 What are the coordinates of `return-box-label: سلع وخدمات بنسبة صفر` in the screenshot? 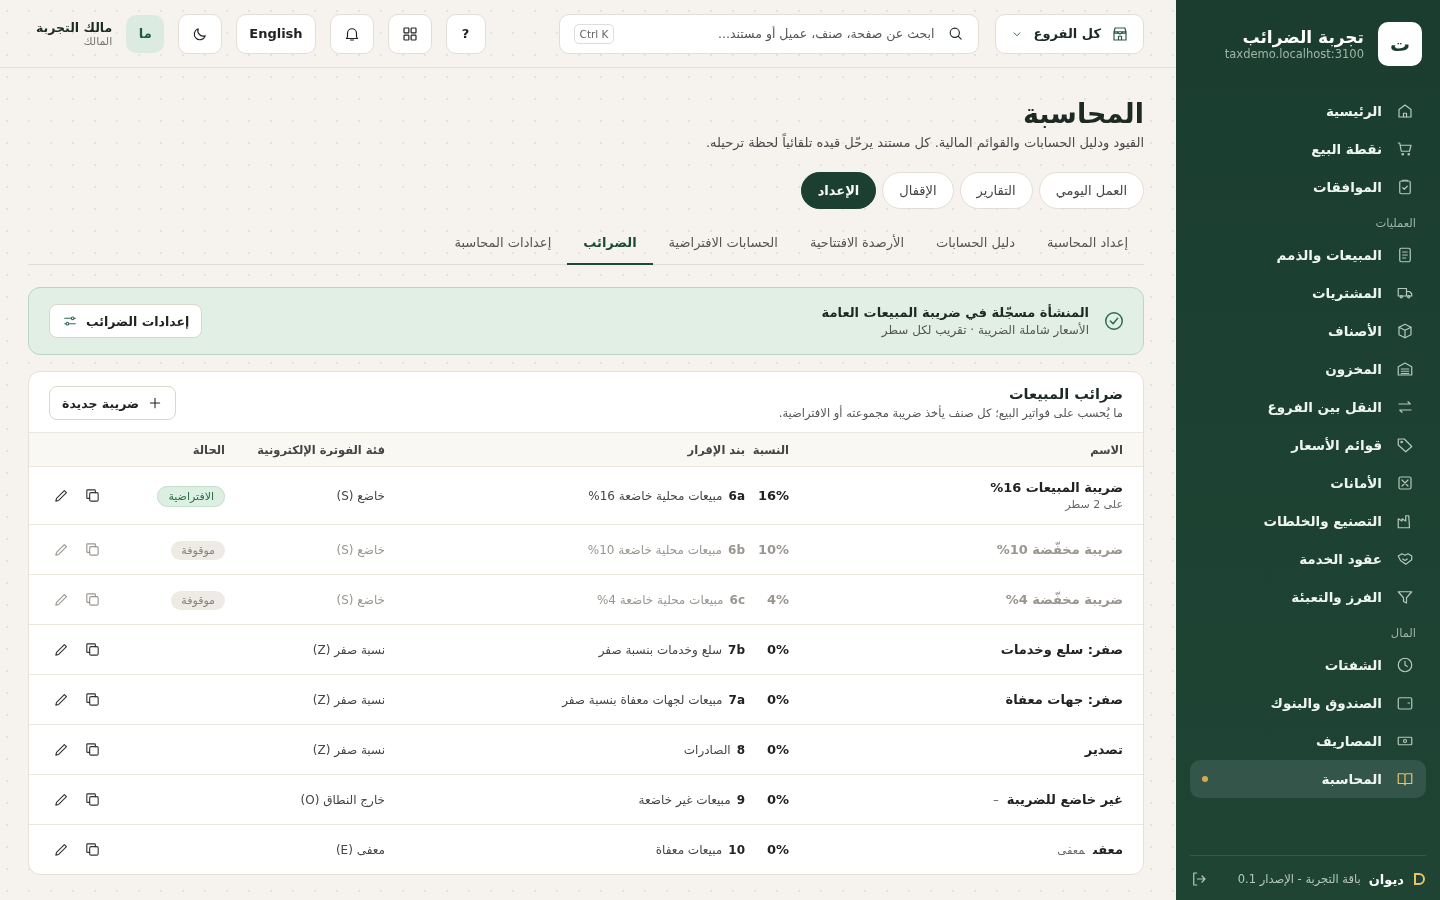 It's located at (660, 649).